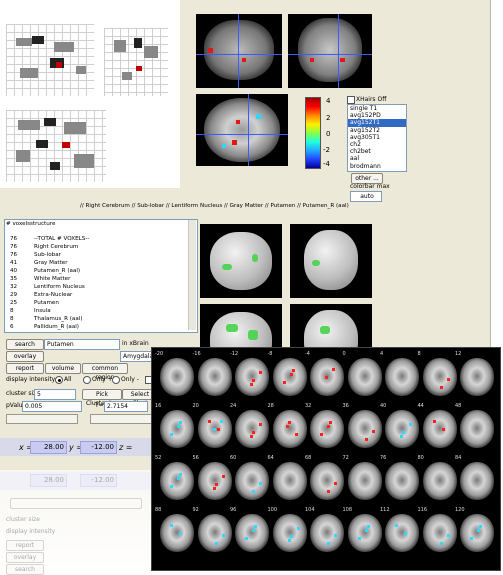 The image size is (503, 575). I want to click on template-item-selected: avg152T1, so click(377, 123).